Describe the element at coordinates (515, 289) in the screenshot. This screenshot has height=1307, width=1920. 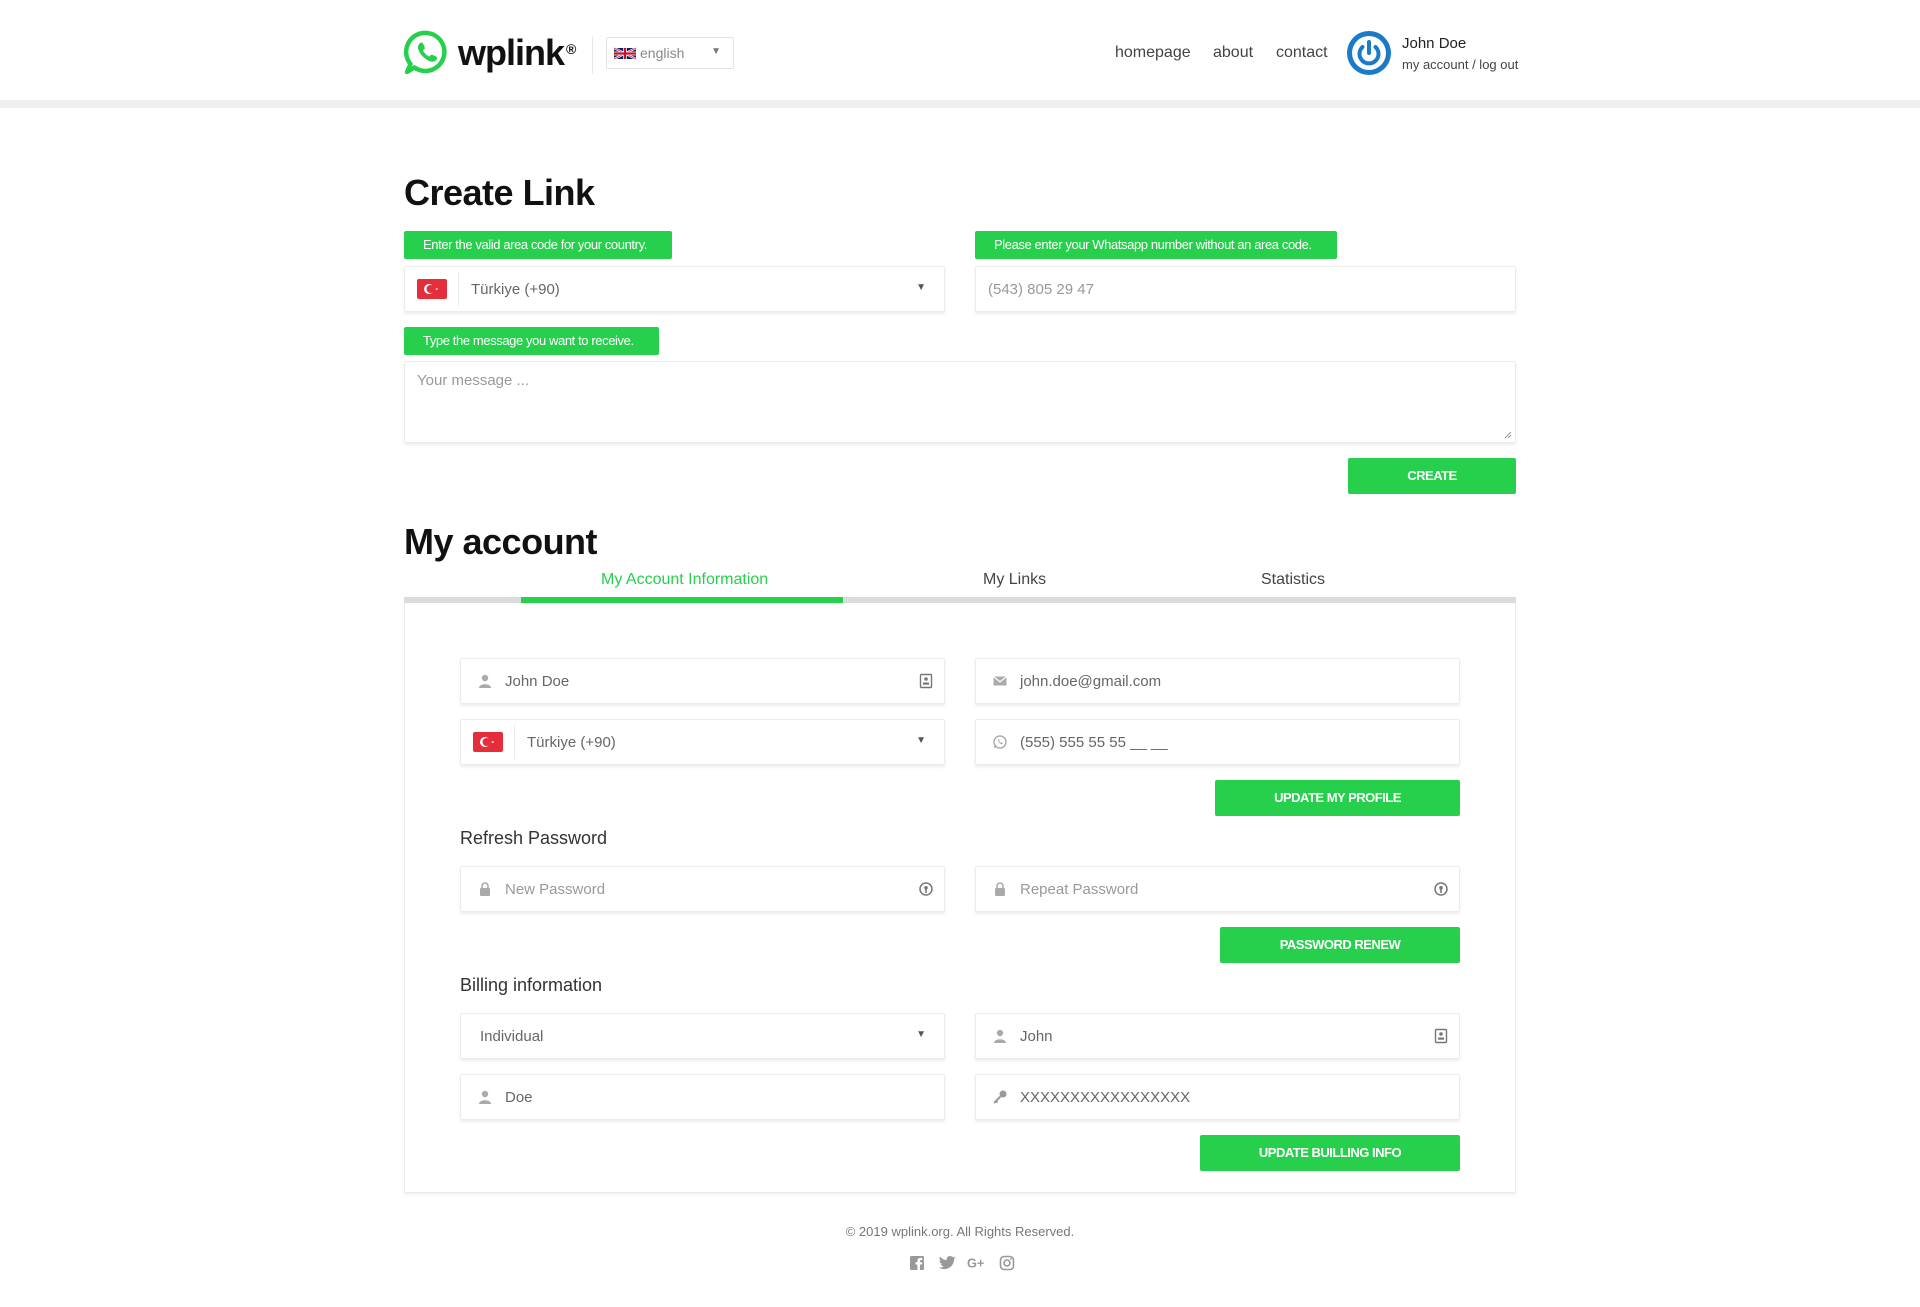
I see `country-code-value: Türkiye (+90)` at that location.